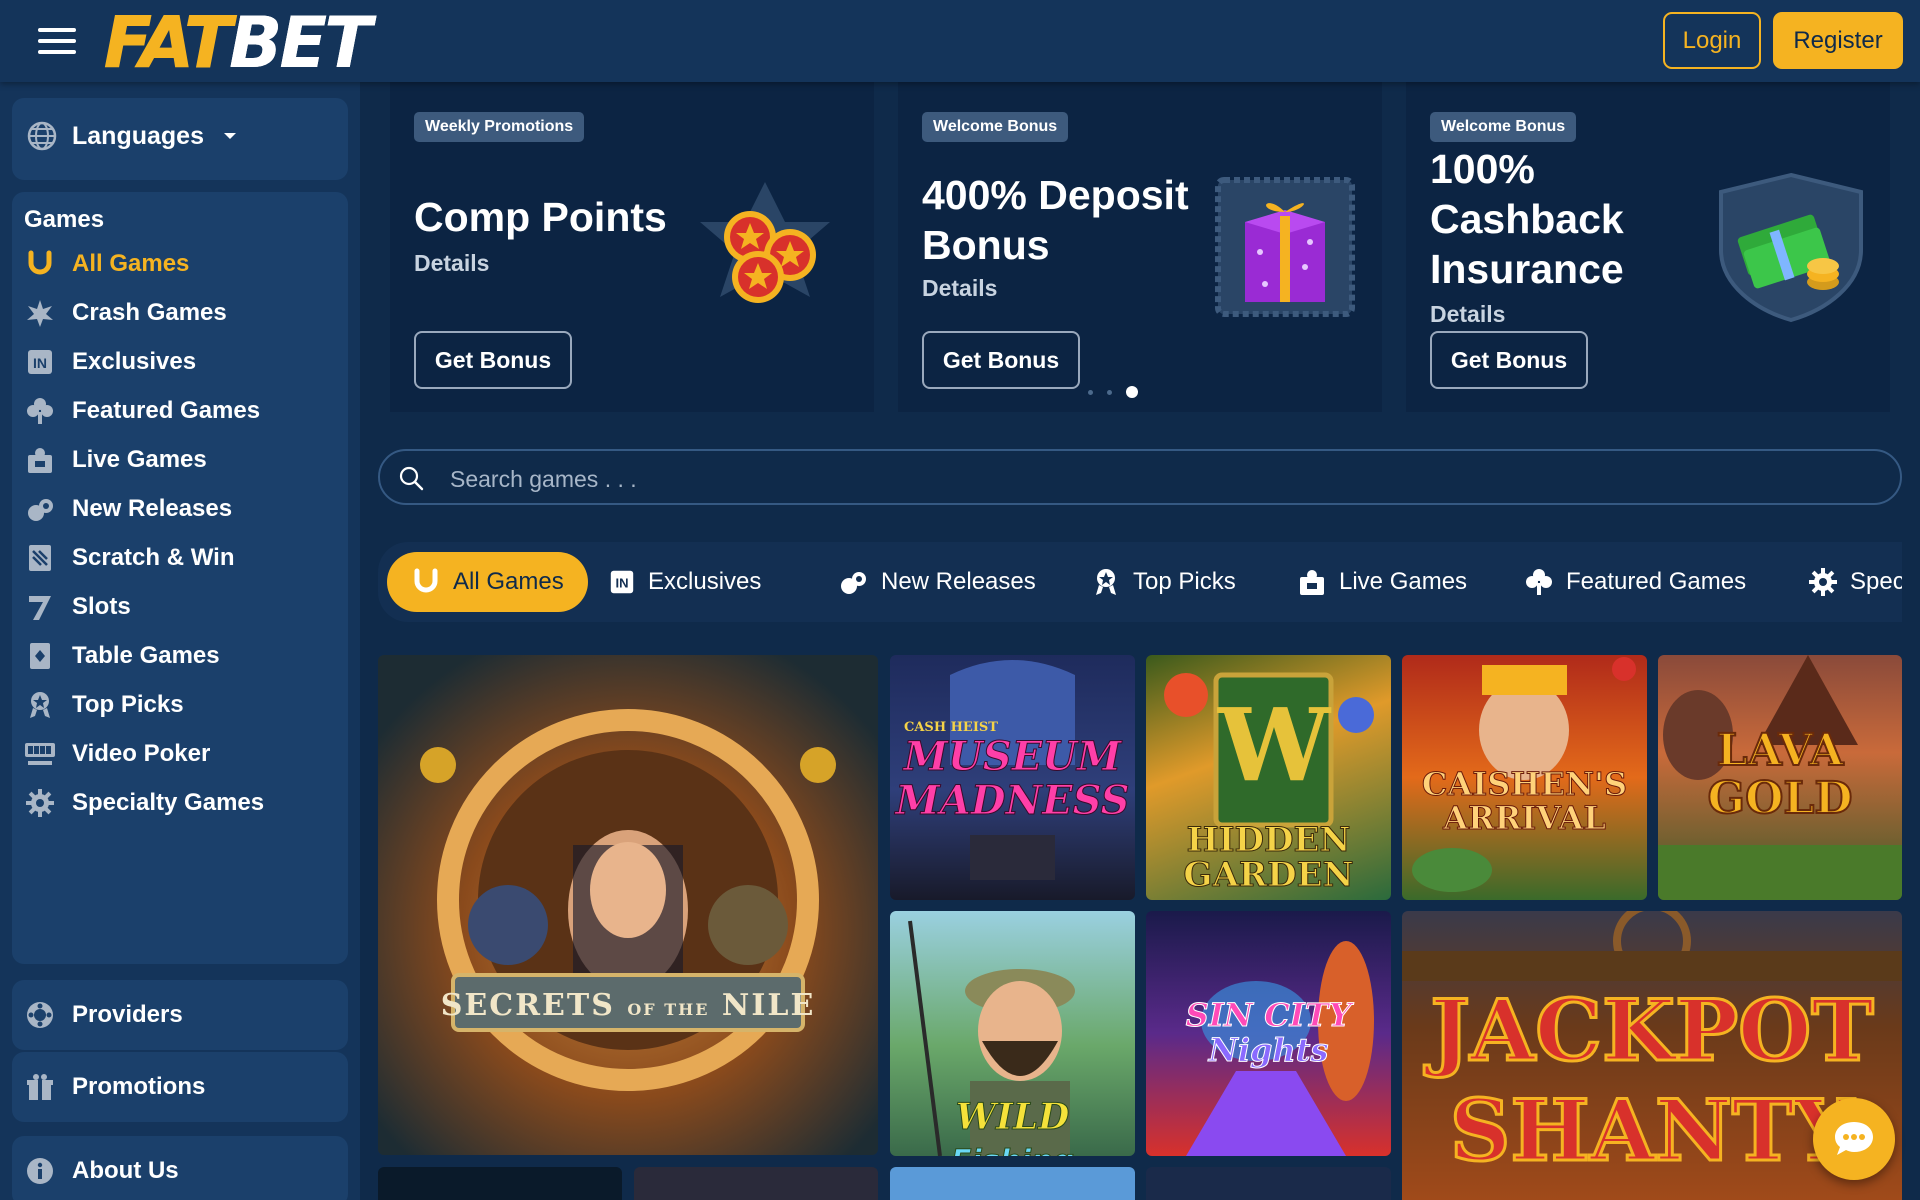 Image resolution: width=1920 pixels, height=1200 pixels. I want to click on sidebar-item-label: Featured Games, so click(166, 410).